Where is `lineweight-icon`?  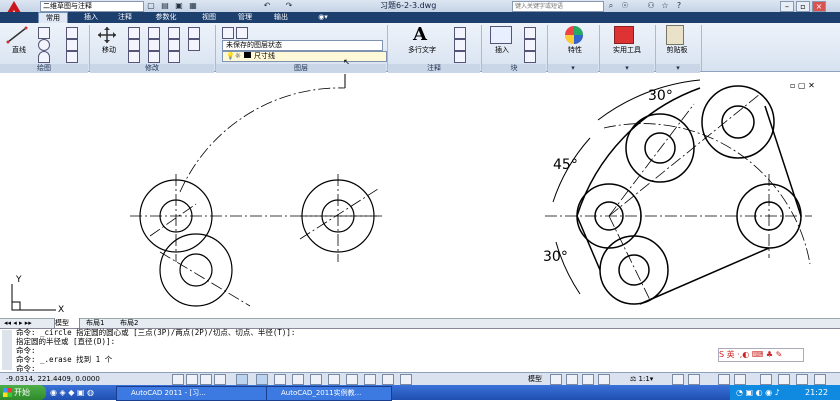
lineweight-icon is located at coordinates (352, 379).